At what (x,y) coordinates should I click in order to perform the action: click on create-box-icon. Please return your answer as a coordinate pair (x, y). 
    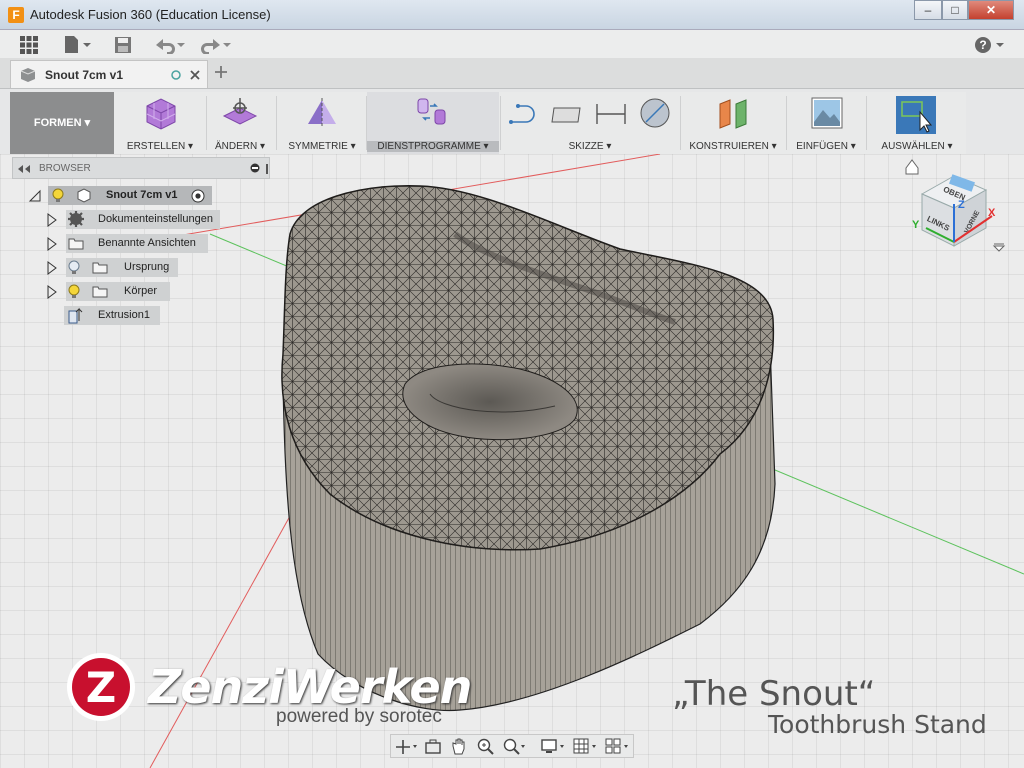
    Looking at the image, I should click on (161, 114).